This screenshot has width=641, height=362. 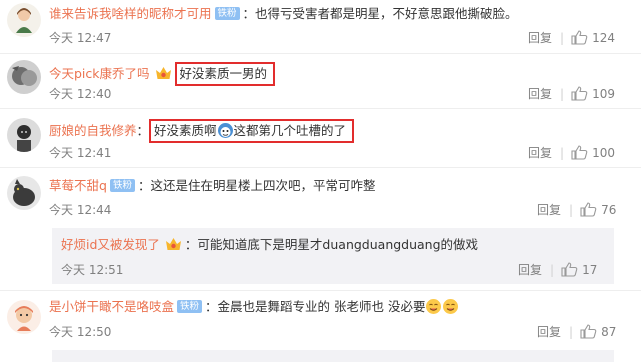 What do you see at coordinates (577, 209) in the screenshot?
I see `comment-actions: 回复 | 76` at bounding box center [577, 209].